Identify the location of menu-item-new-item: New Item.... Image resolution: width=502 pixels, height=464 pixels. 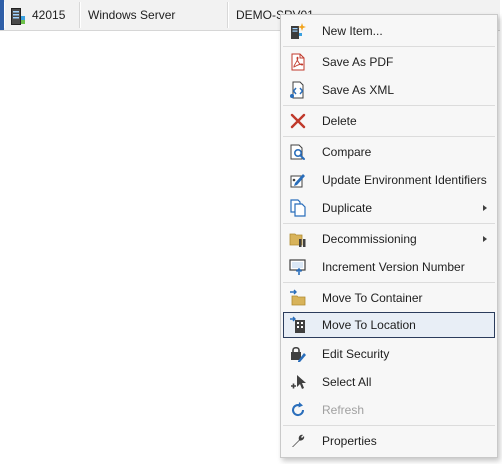
(389, 31).